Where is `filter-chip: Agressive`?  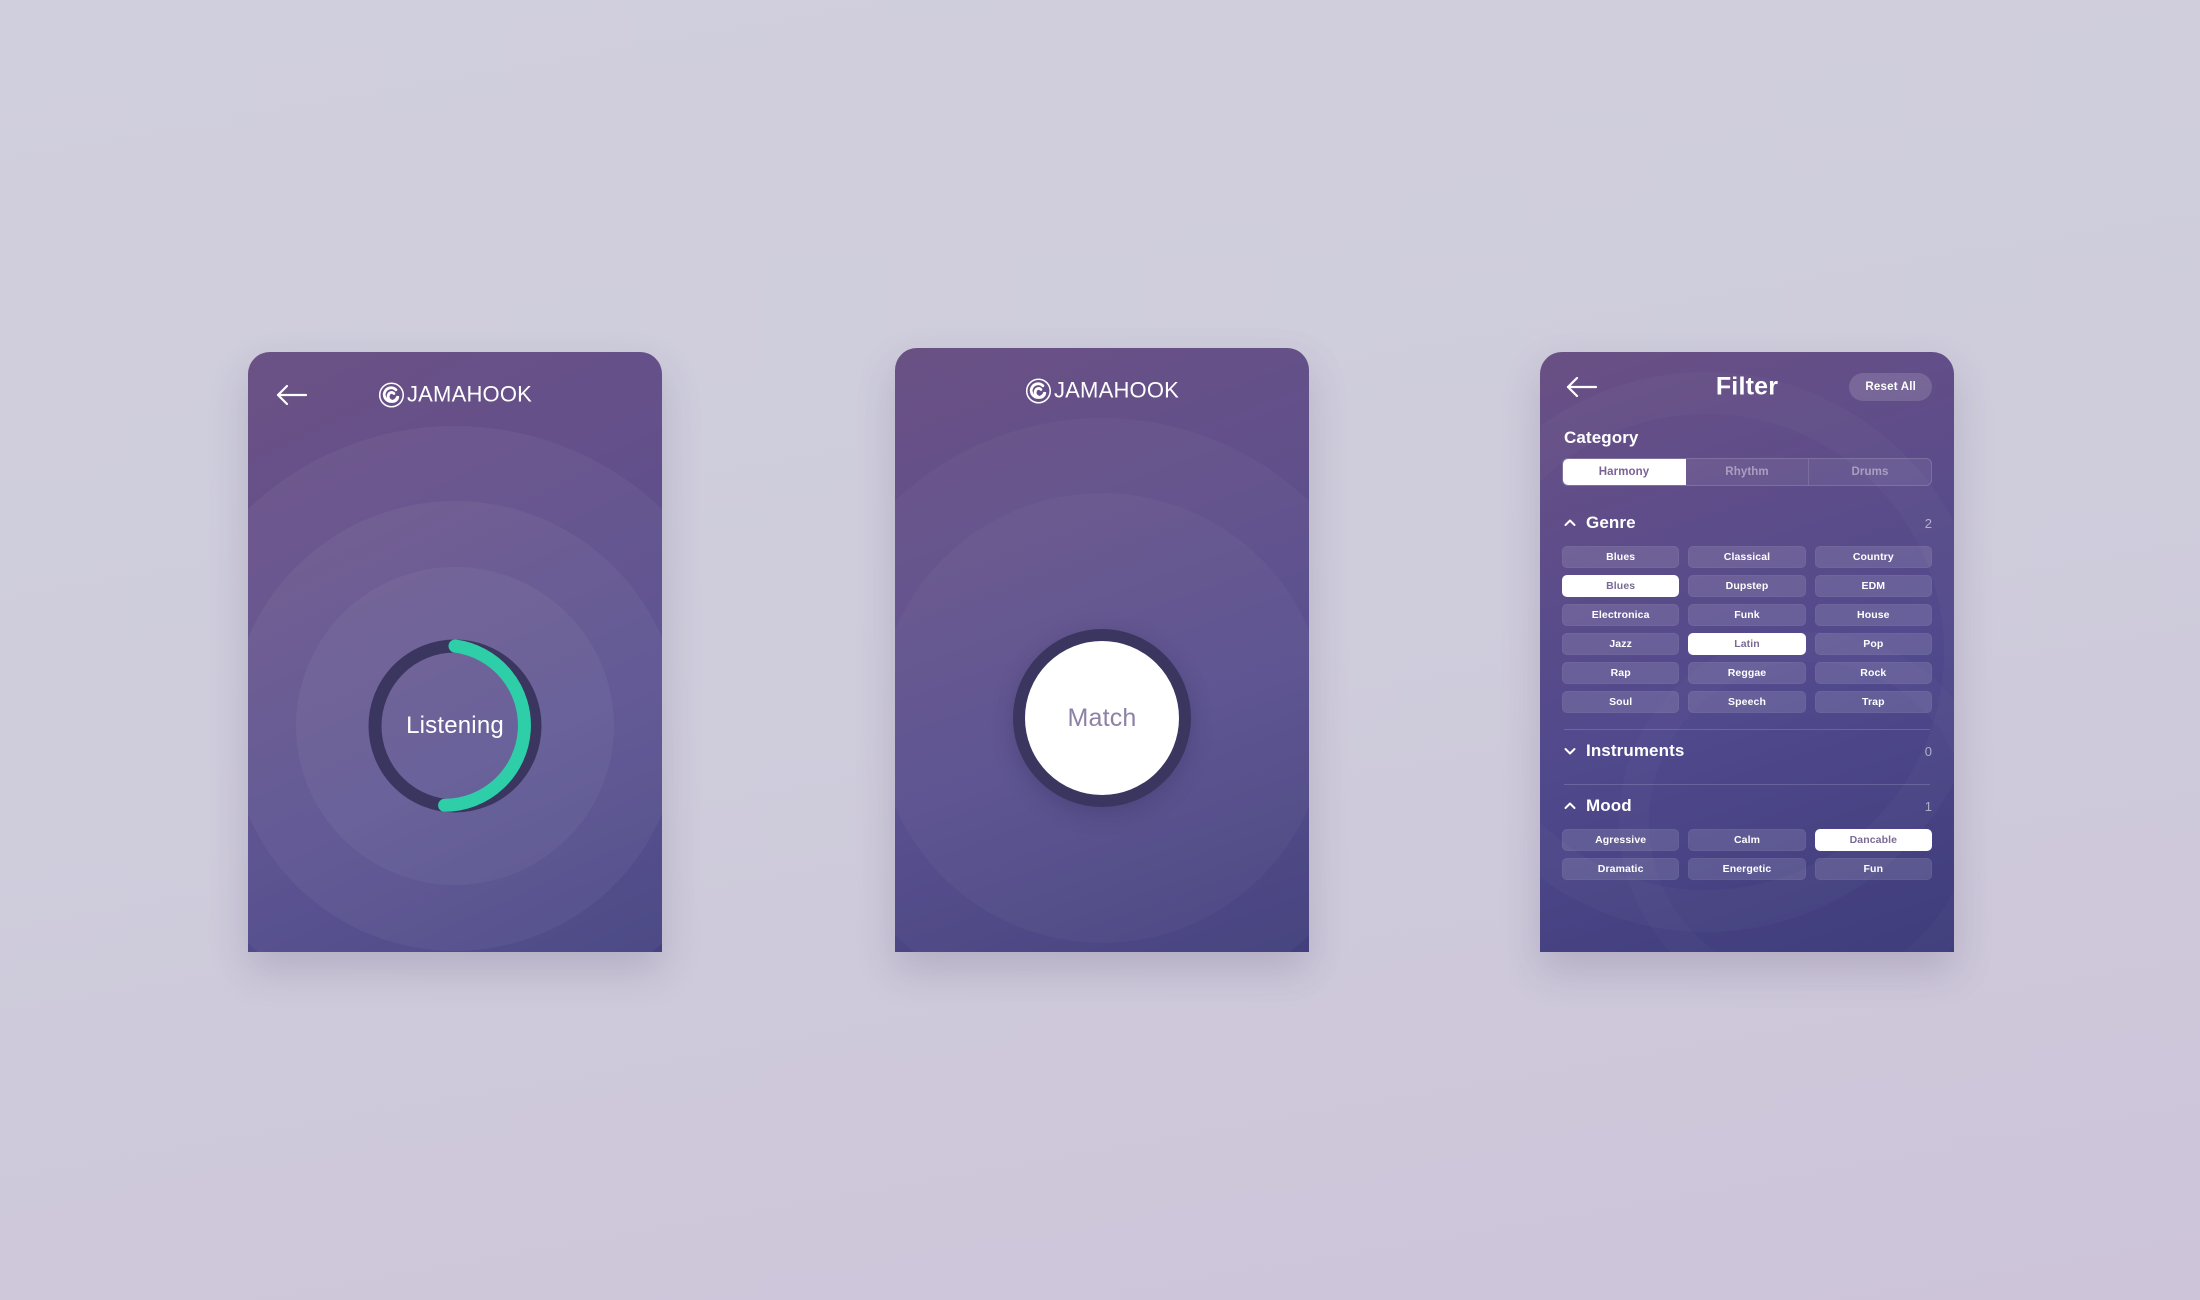
filter-chip: Agressive is located at coordinates (1621, 840).